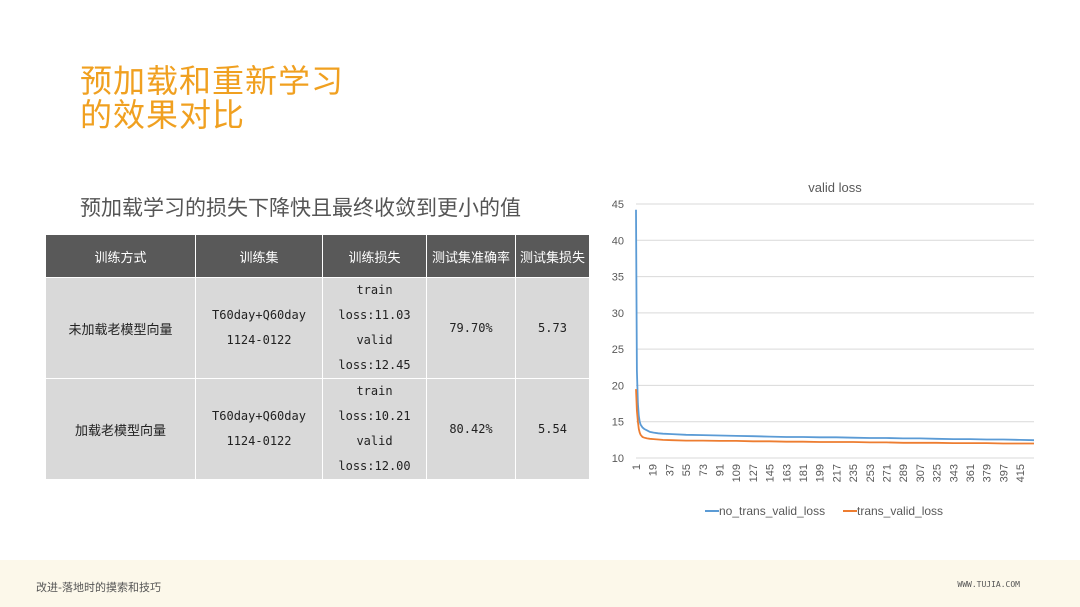 This screenshot has height=607, width=1080. Describe the element at coordinates (618, 241) in the screenshot. I see `y-tick-label: 40` at that location.